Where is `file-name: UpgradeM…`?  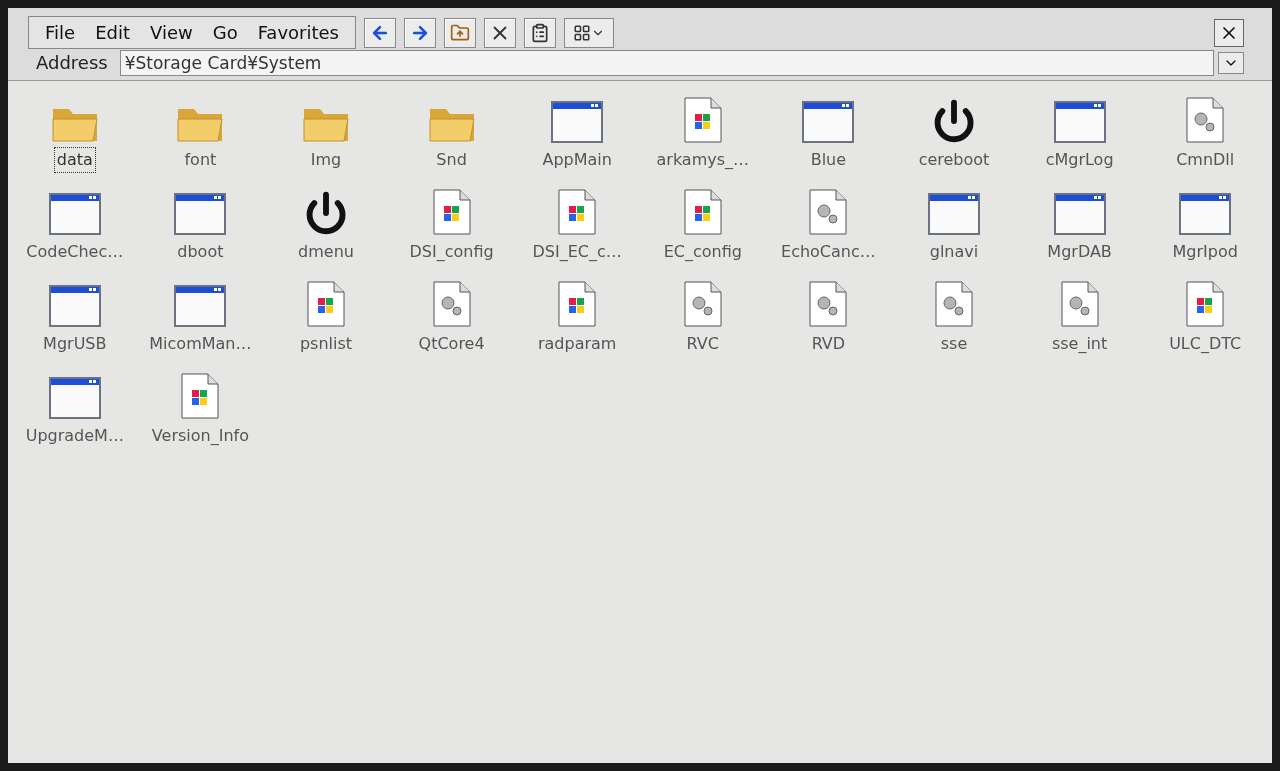
file-name: UpgradeM… is located at coordinates (74, 436).